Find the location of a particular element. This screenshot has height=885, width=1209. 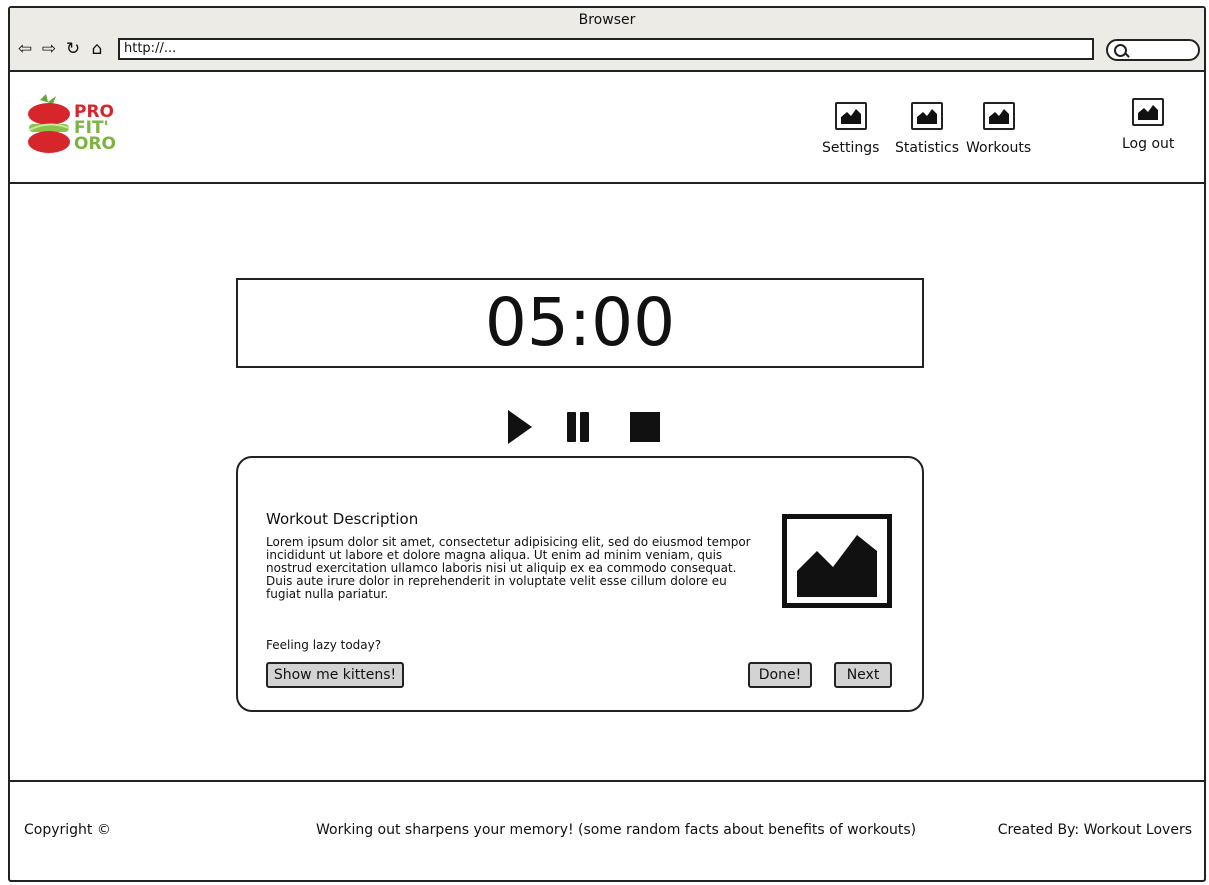

tomato-logo-icon is located at coordinates (49, 123).